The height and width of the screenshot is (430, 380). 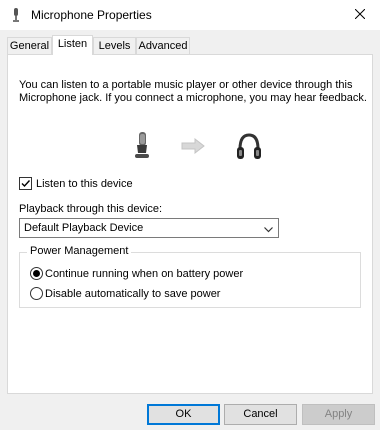 What do you see at coordinates (36, 293) in the screenshot?
I see `disable-automatically-radio` at bounding box center [36, 293].